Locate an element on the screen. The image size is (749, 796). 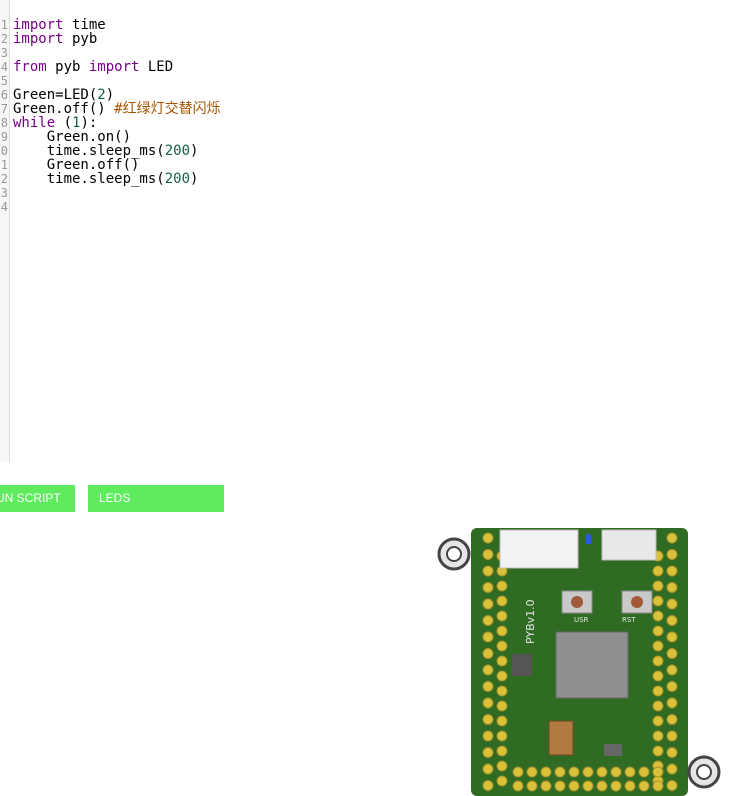
usb-connector is located at coordinates (629, 545).